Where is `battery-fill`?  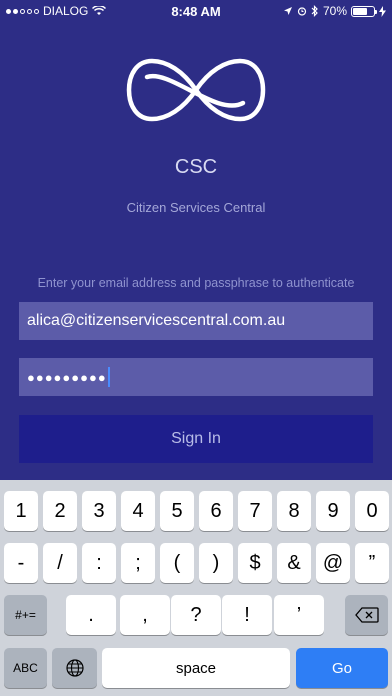
battery-fill is located at coordinates (360, 11).